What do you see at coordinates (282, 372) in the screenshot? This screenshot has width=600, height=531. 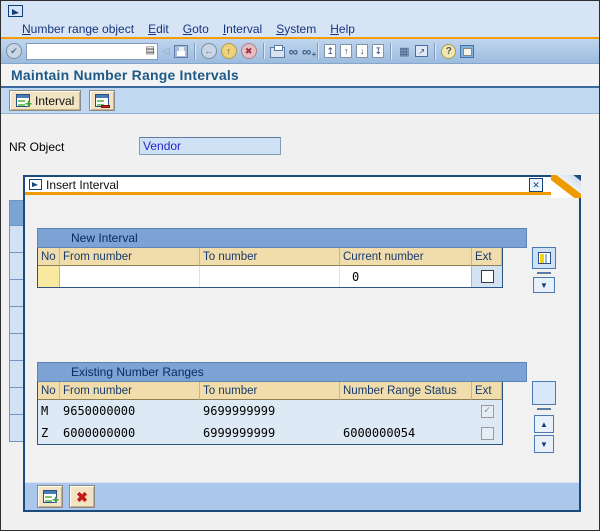 I see `existing-ranges-section-title-band: Existing Number Ranges` at bounding box center [282, 372].